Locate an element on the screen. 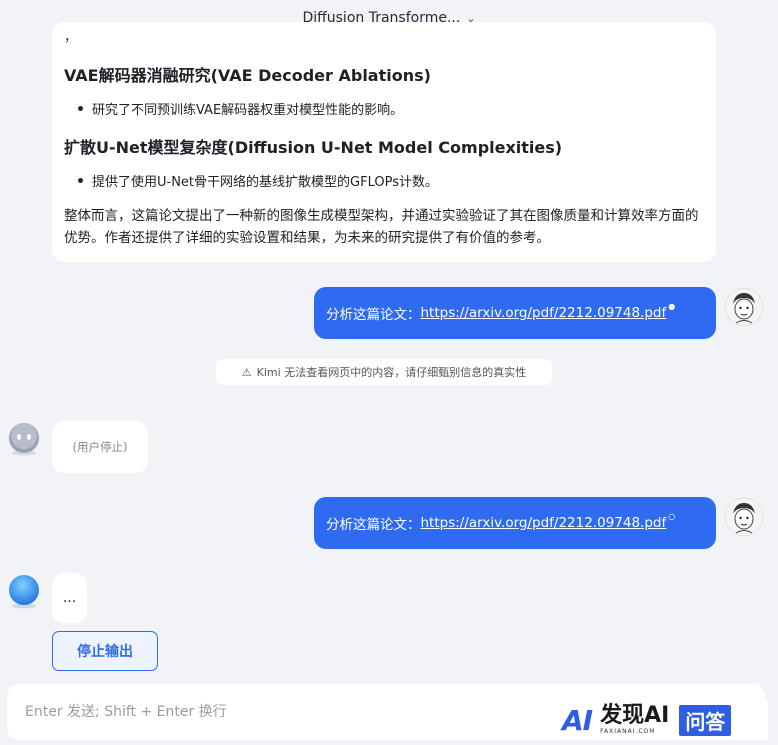 The image size is (778, 745). warning-icon: ⚠ is located at coordinates (246, 372).